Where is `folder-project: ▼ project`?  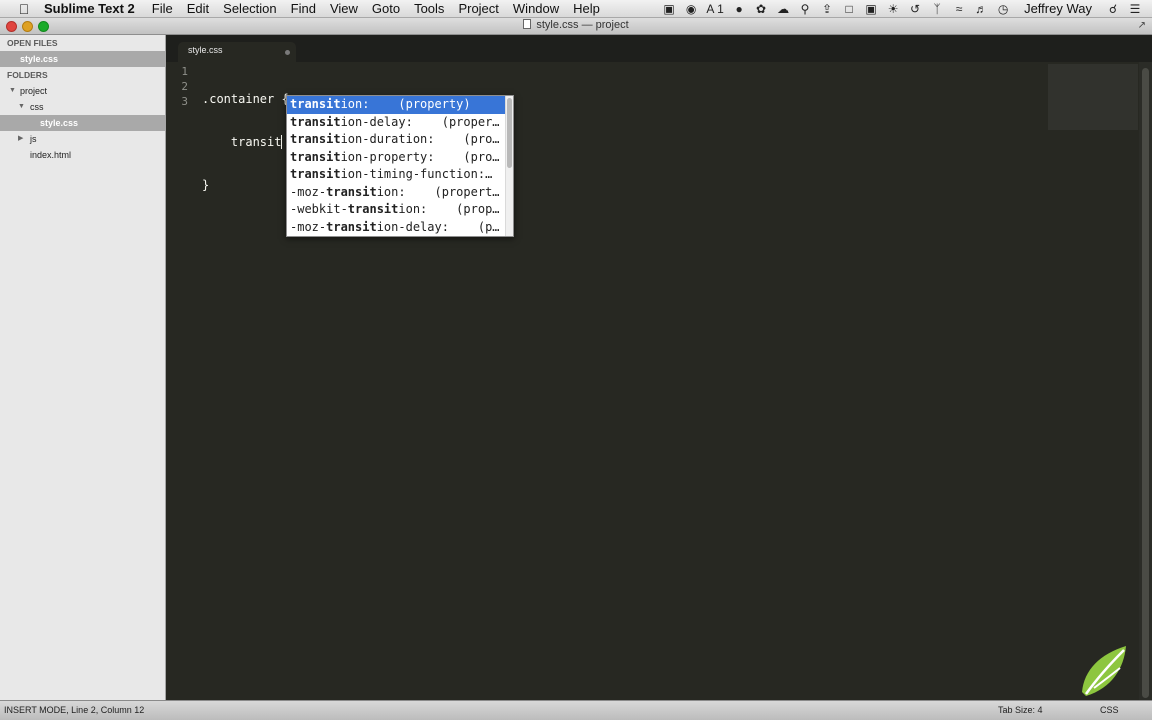 folder-project: ▼ project is located at coordinates (82, 91).